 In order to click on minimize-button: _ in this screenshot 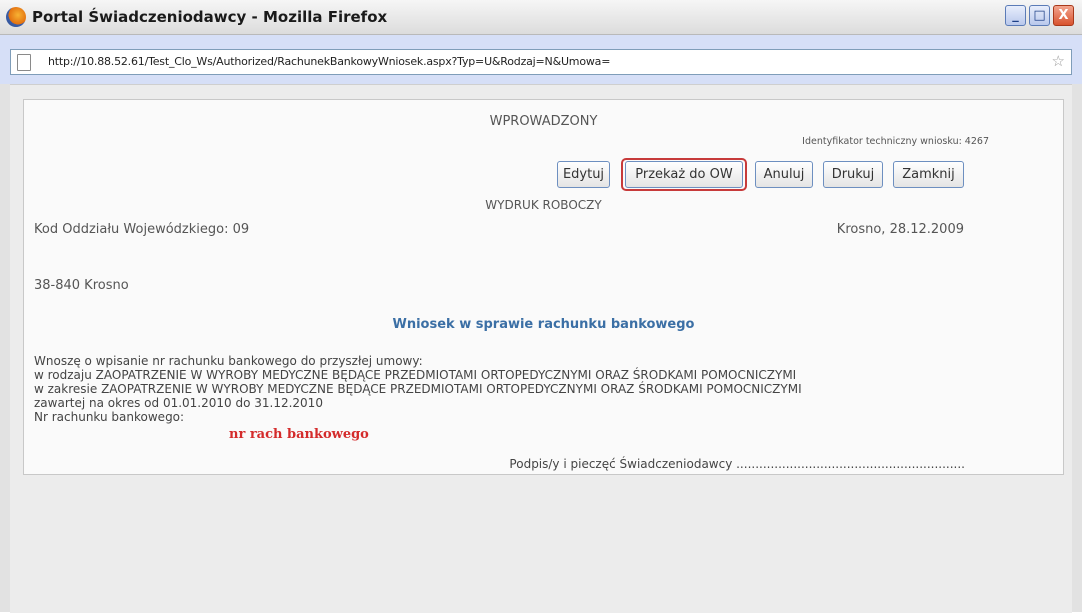, I will do `click(1015, 15)`.